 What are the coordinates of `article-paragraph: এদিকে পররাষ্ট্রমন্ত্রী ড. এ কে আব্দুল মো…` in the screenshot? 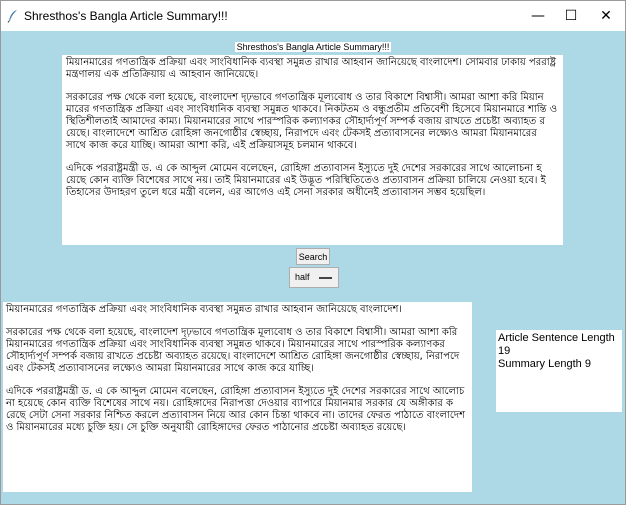 It's located at (306, 180).